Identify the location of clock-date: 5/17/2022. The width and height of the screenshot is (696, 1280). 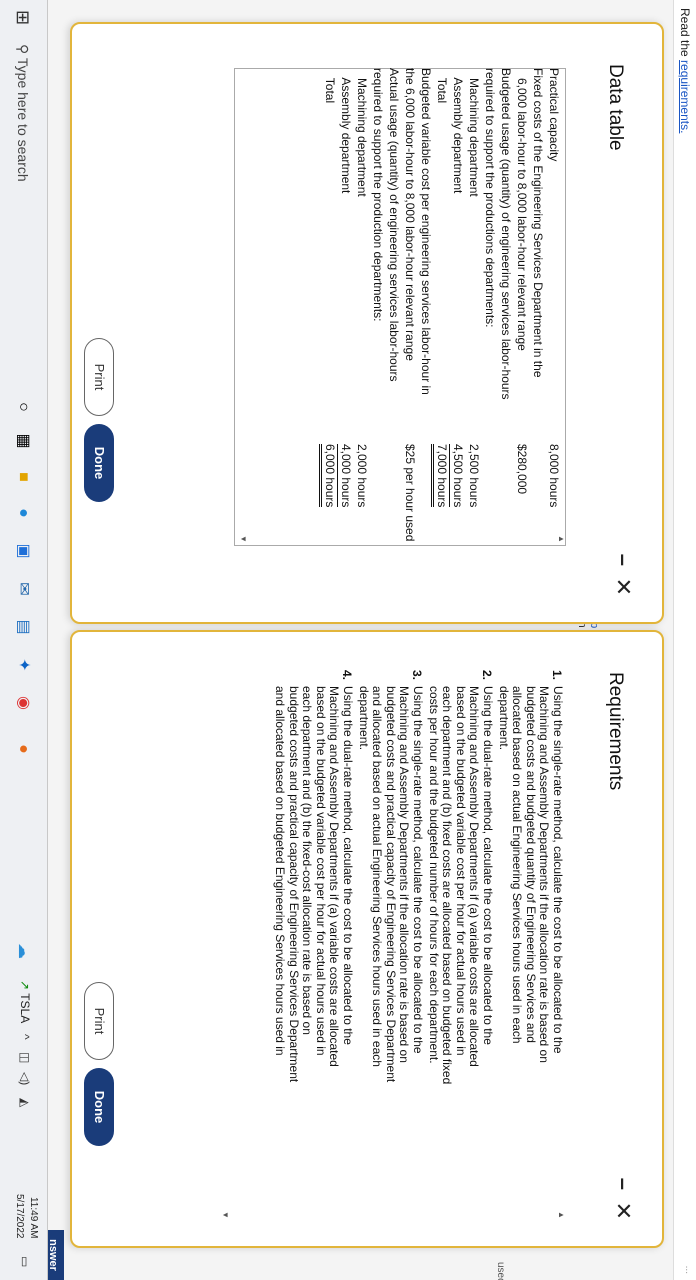
(19, 1216).